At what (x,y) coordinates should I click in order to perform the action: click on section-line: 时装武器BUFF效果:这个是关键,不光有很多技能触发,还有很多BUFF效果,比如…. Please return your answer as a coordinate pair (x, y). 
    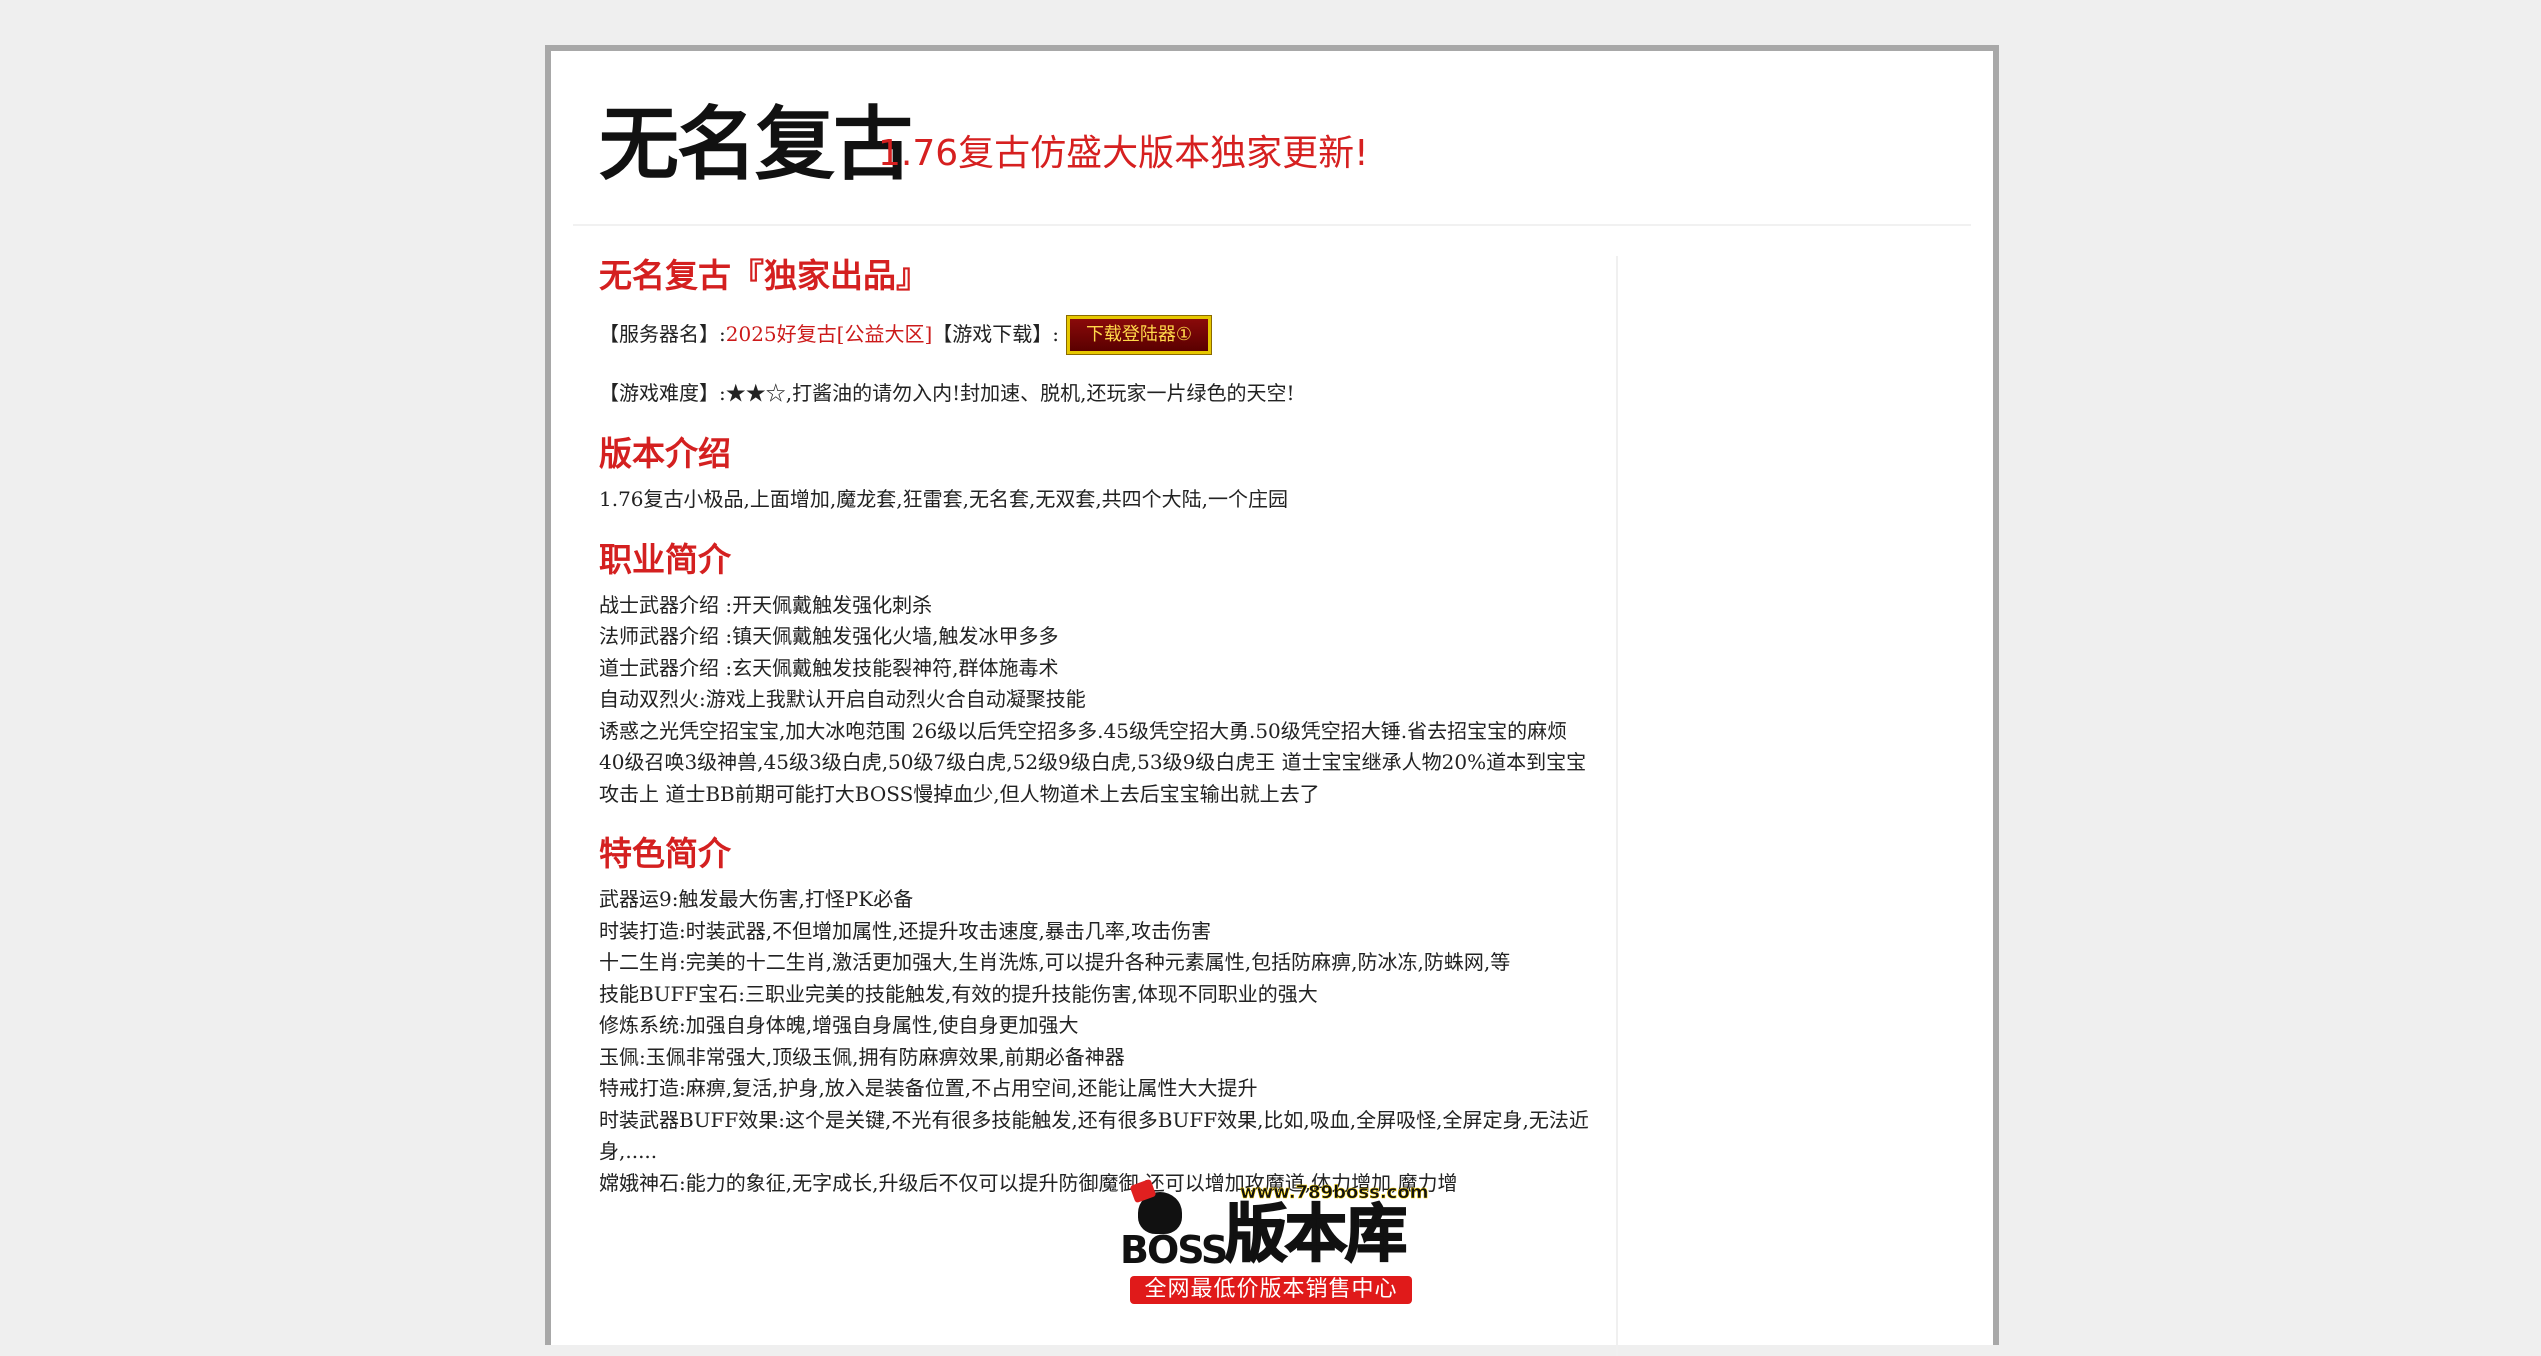
    Looking at the image, I should click on (1094, 1135).